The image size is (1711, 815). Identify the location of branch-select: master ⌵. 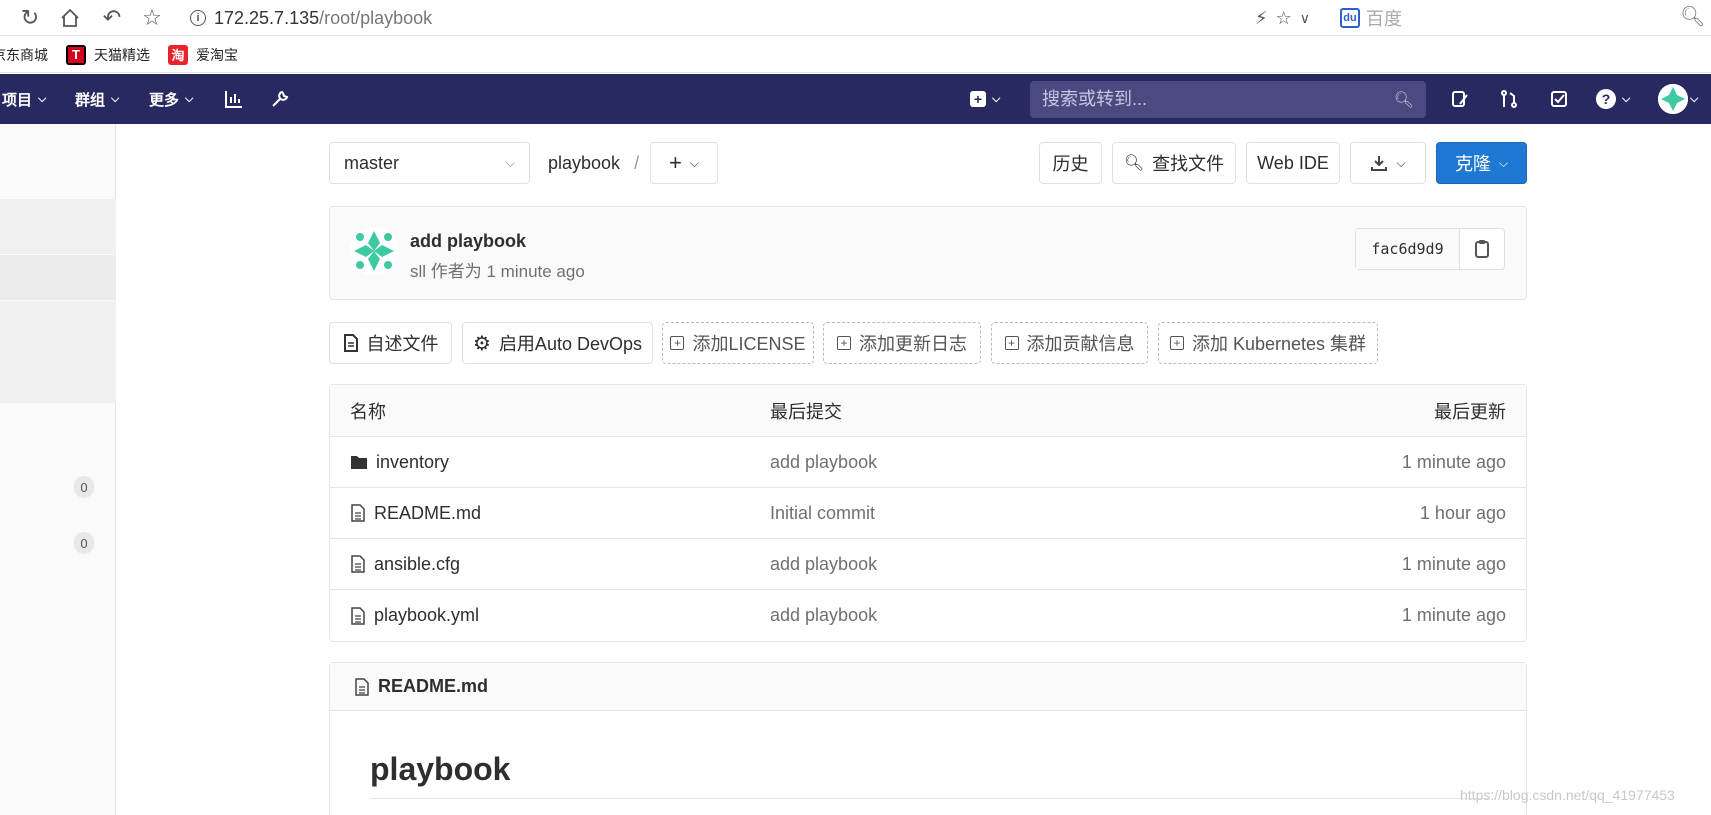
(429, 163).